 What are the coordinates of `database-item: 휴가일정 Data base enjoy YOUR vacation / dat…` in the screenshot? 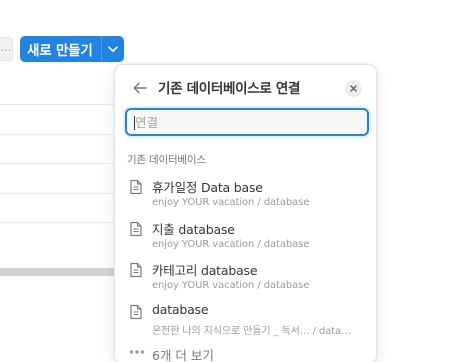 It's located at (246, 195).